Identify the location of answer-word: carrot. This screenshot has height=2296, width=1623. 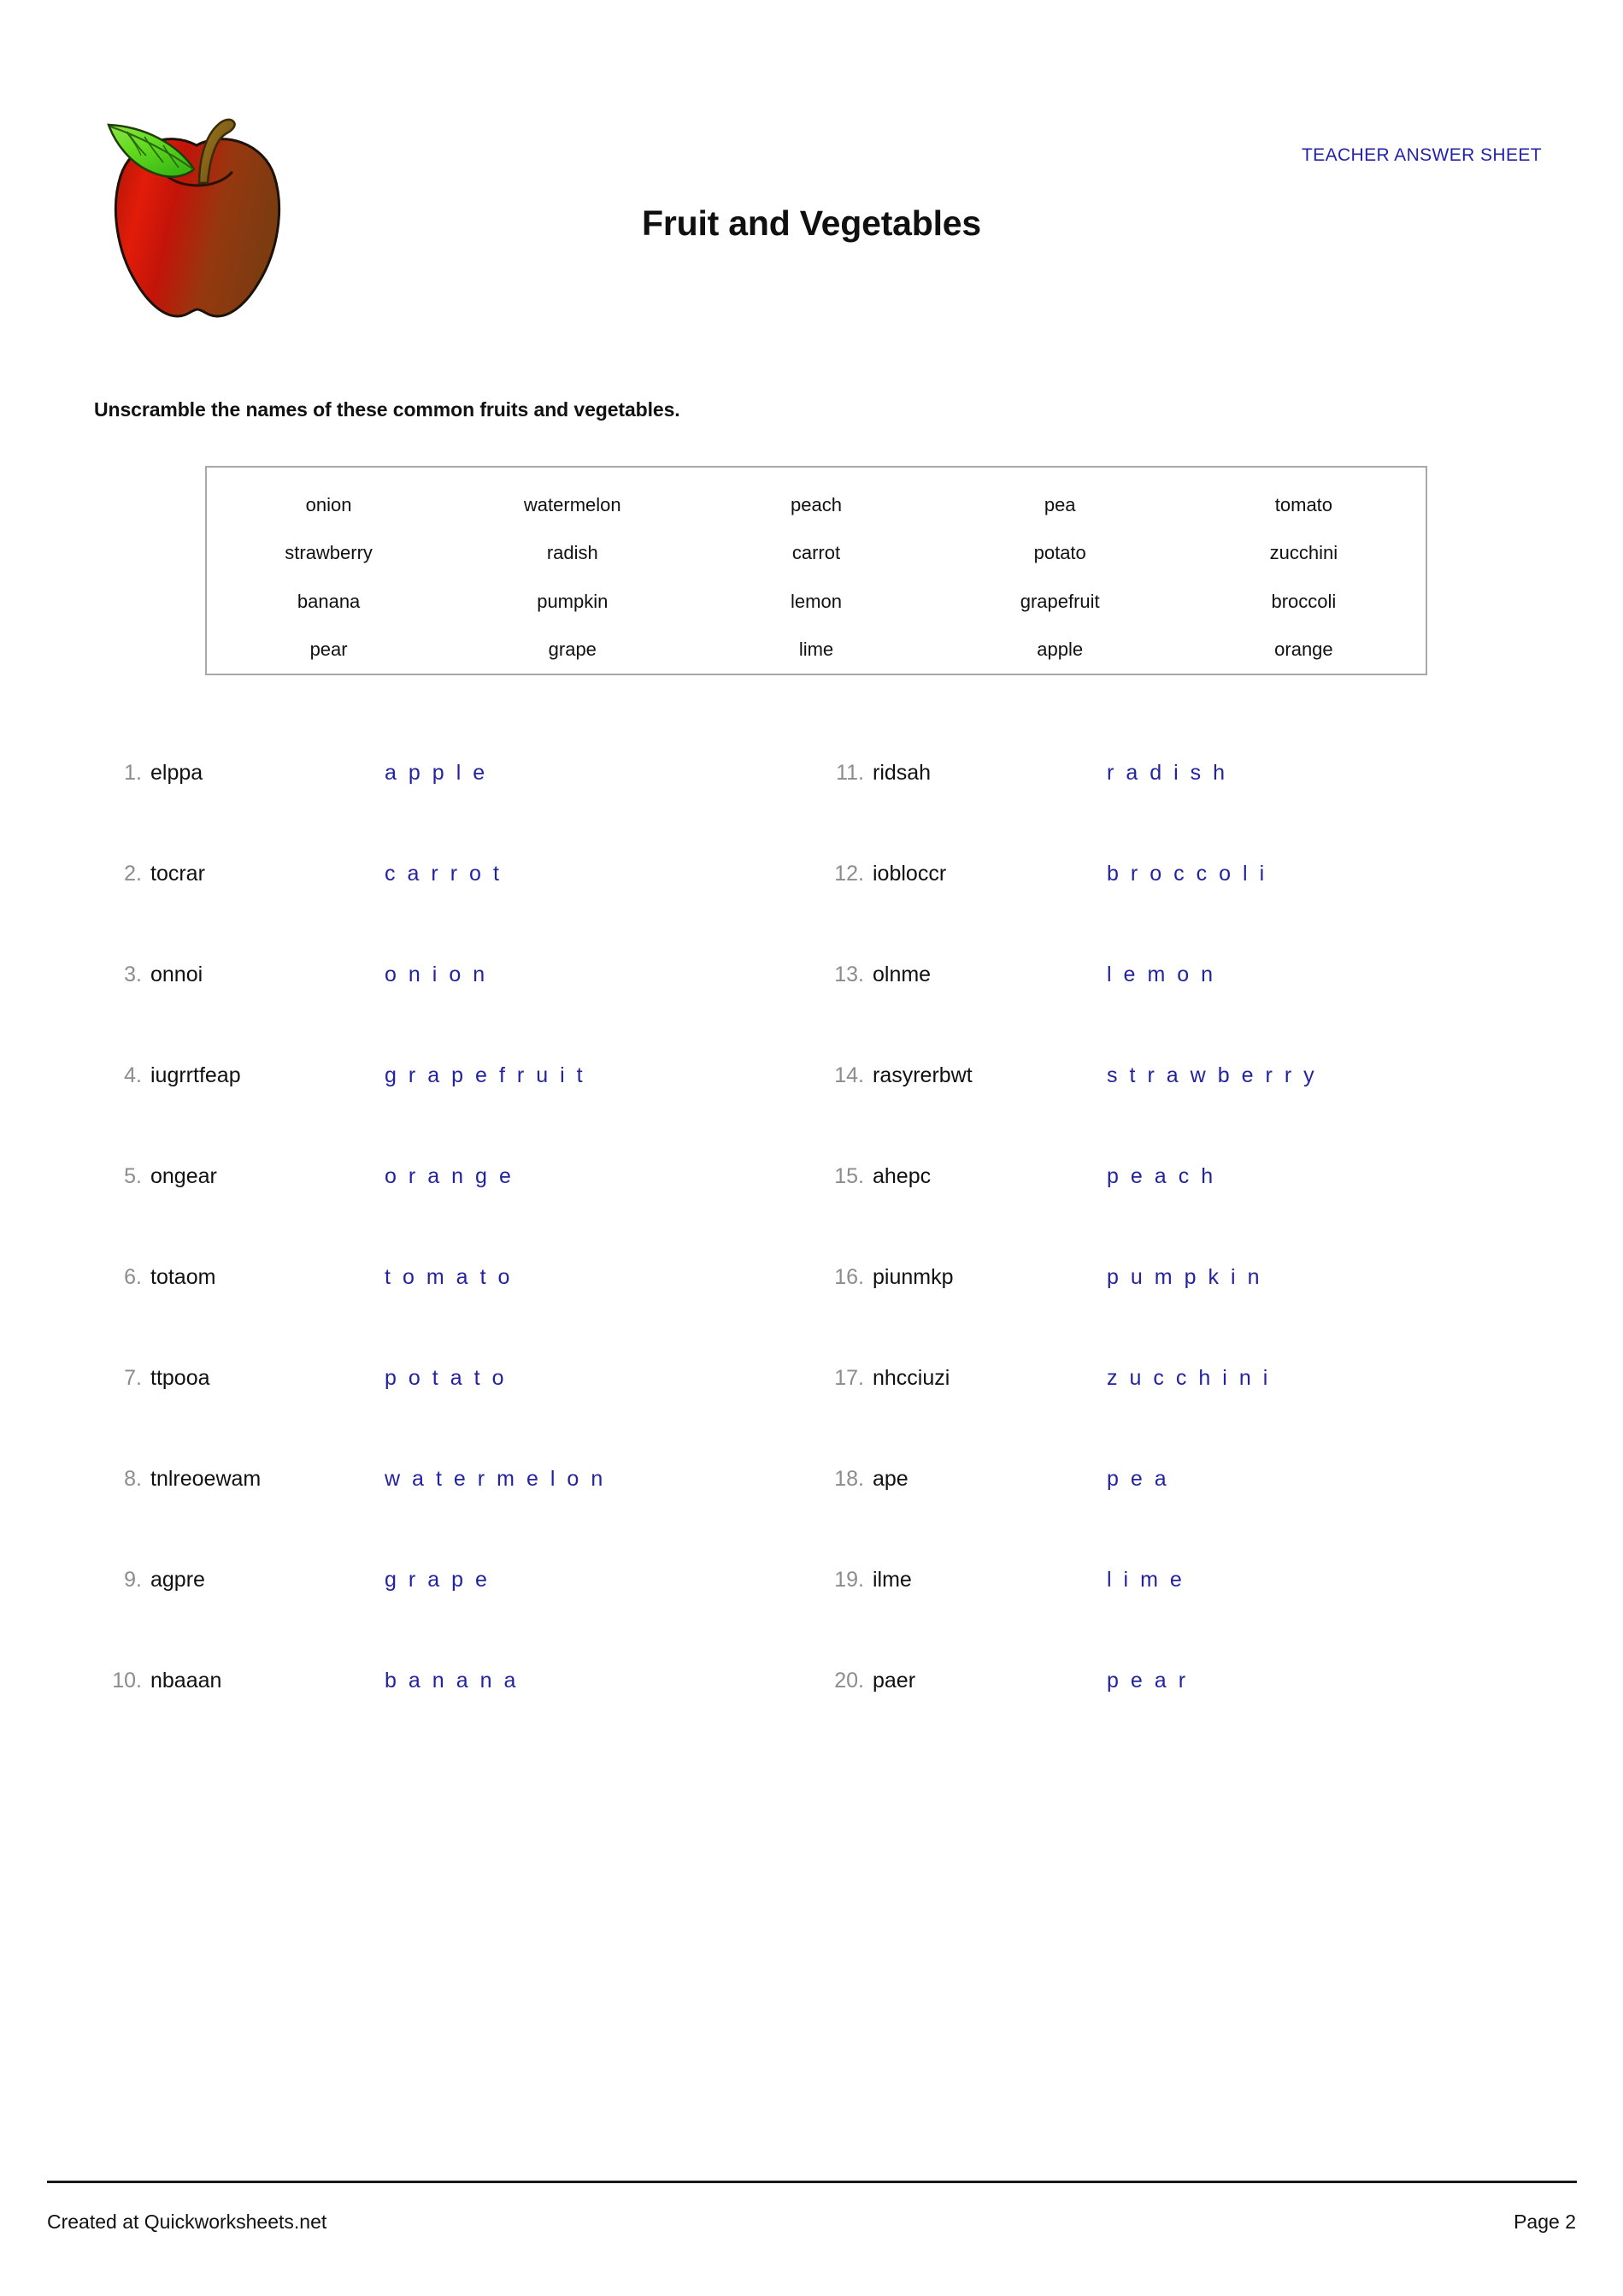
(448, 874).